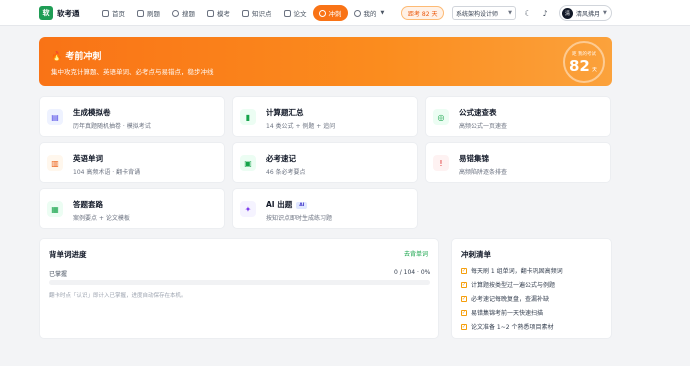 The height and width of the screenshot is (366, 690). I want to click on nav-sprint: 冲刺, so click(330, 13).